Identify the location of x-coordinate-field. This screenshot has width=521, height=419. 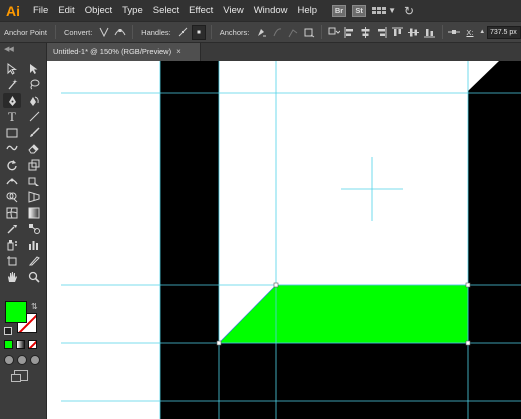
(503, 32).